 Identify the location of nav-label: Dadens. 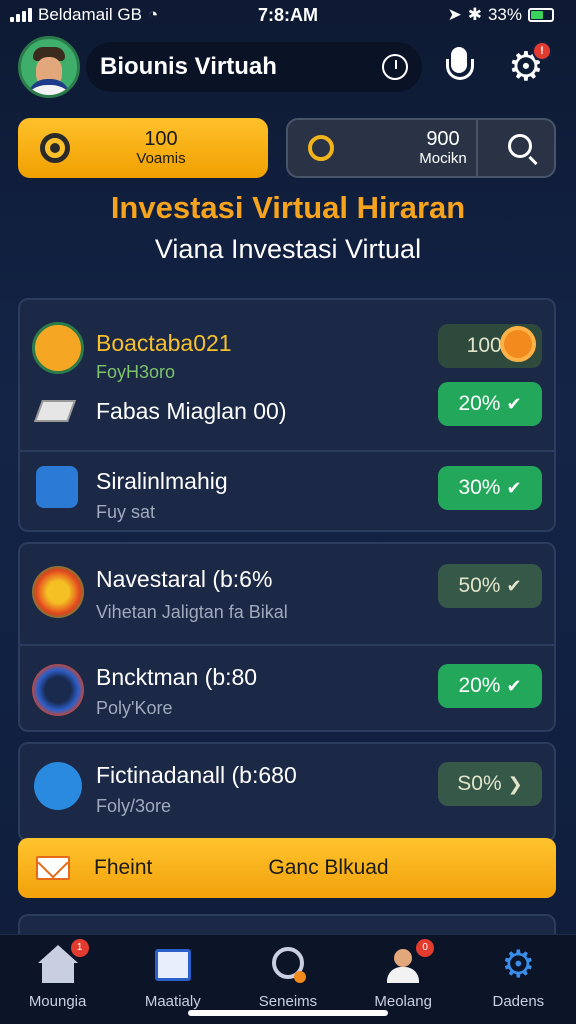
(518, 1001).